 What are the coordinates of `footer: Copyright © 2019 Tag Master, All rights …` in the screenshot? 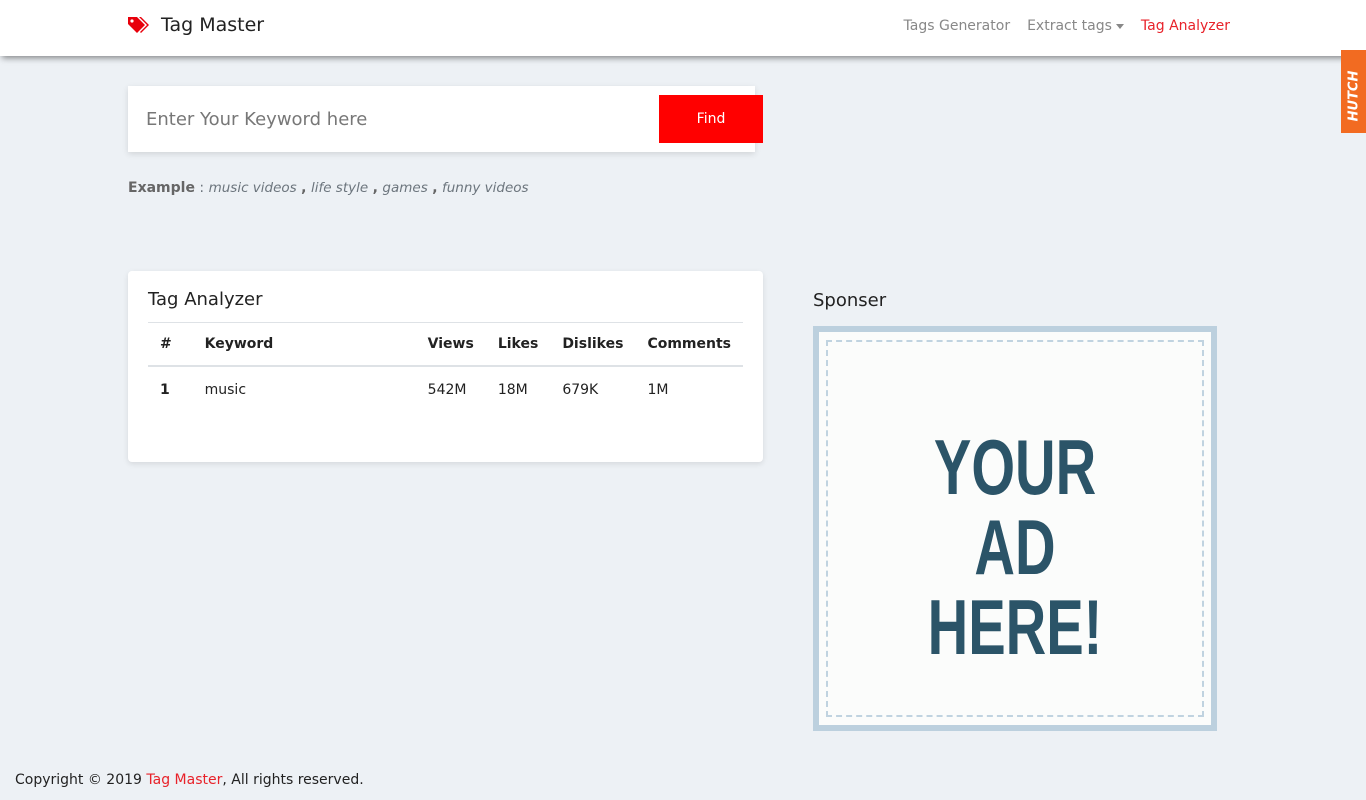 It's located at (189, 780).